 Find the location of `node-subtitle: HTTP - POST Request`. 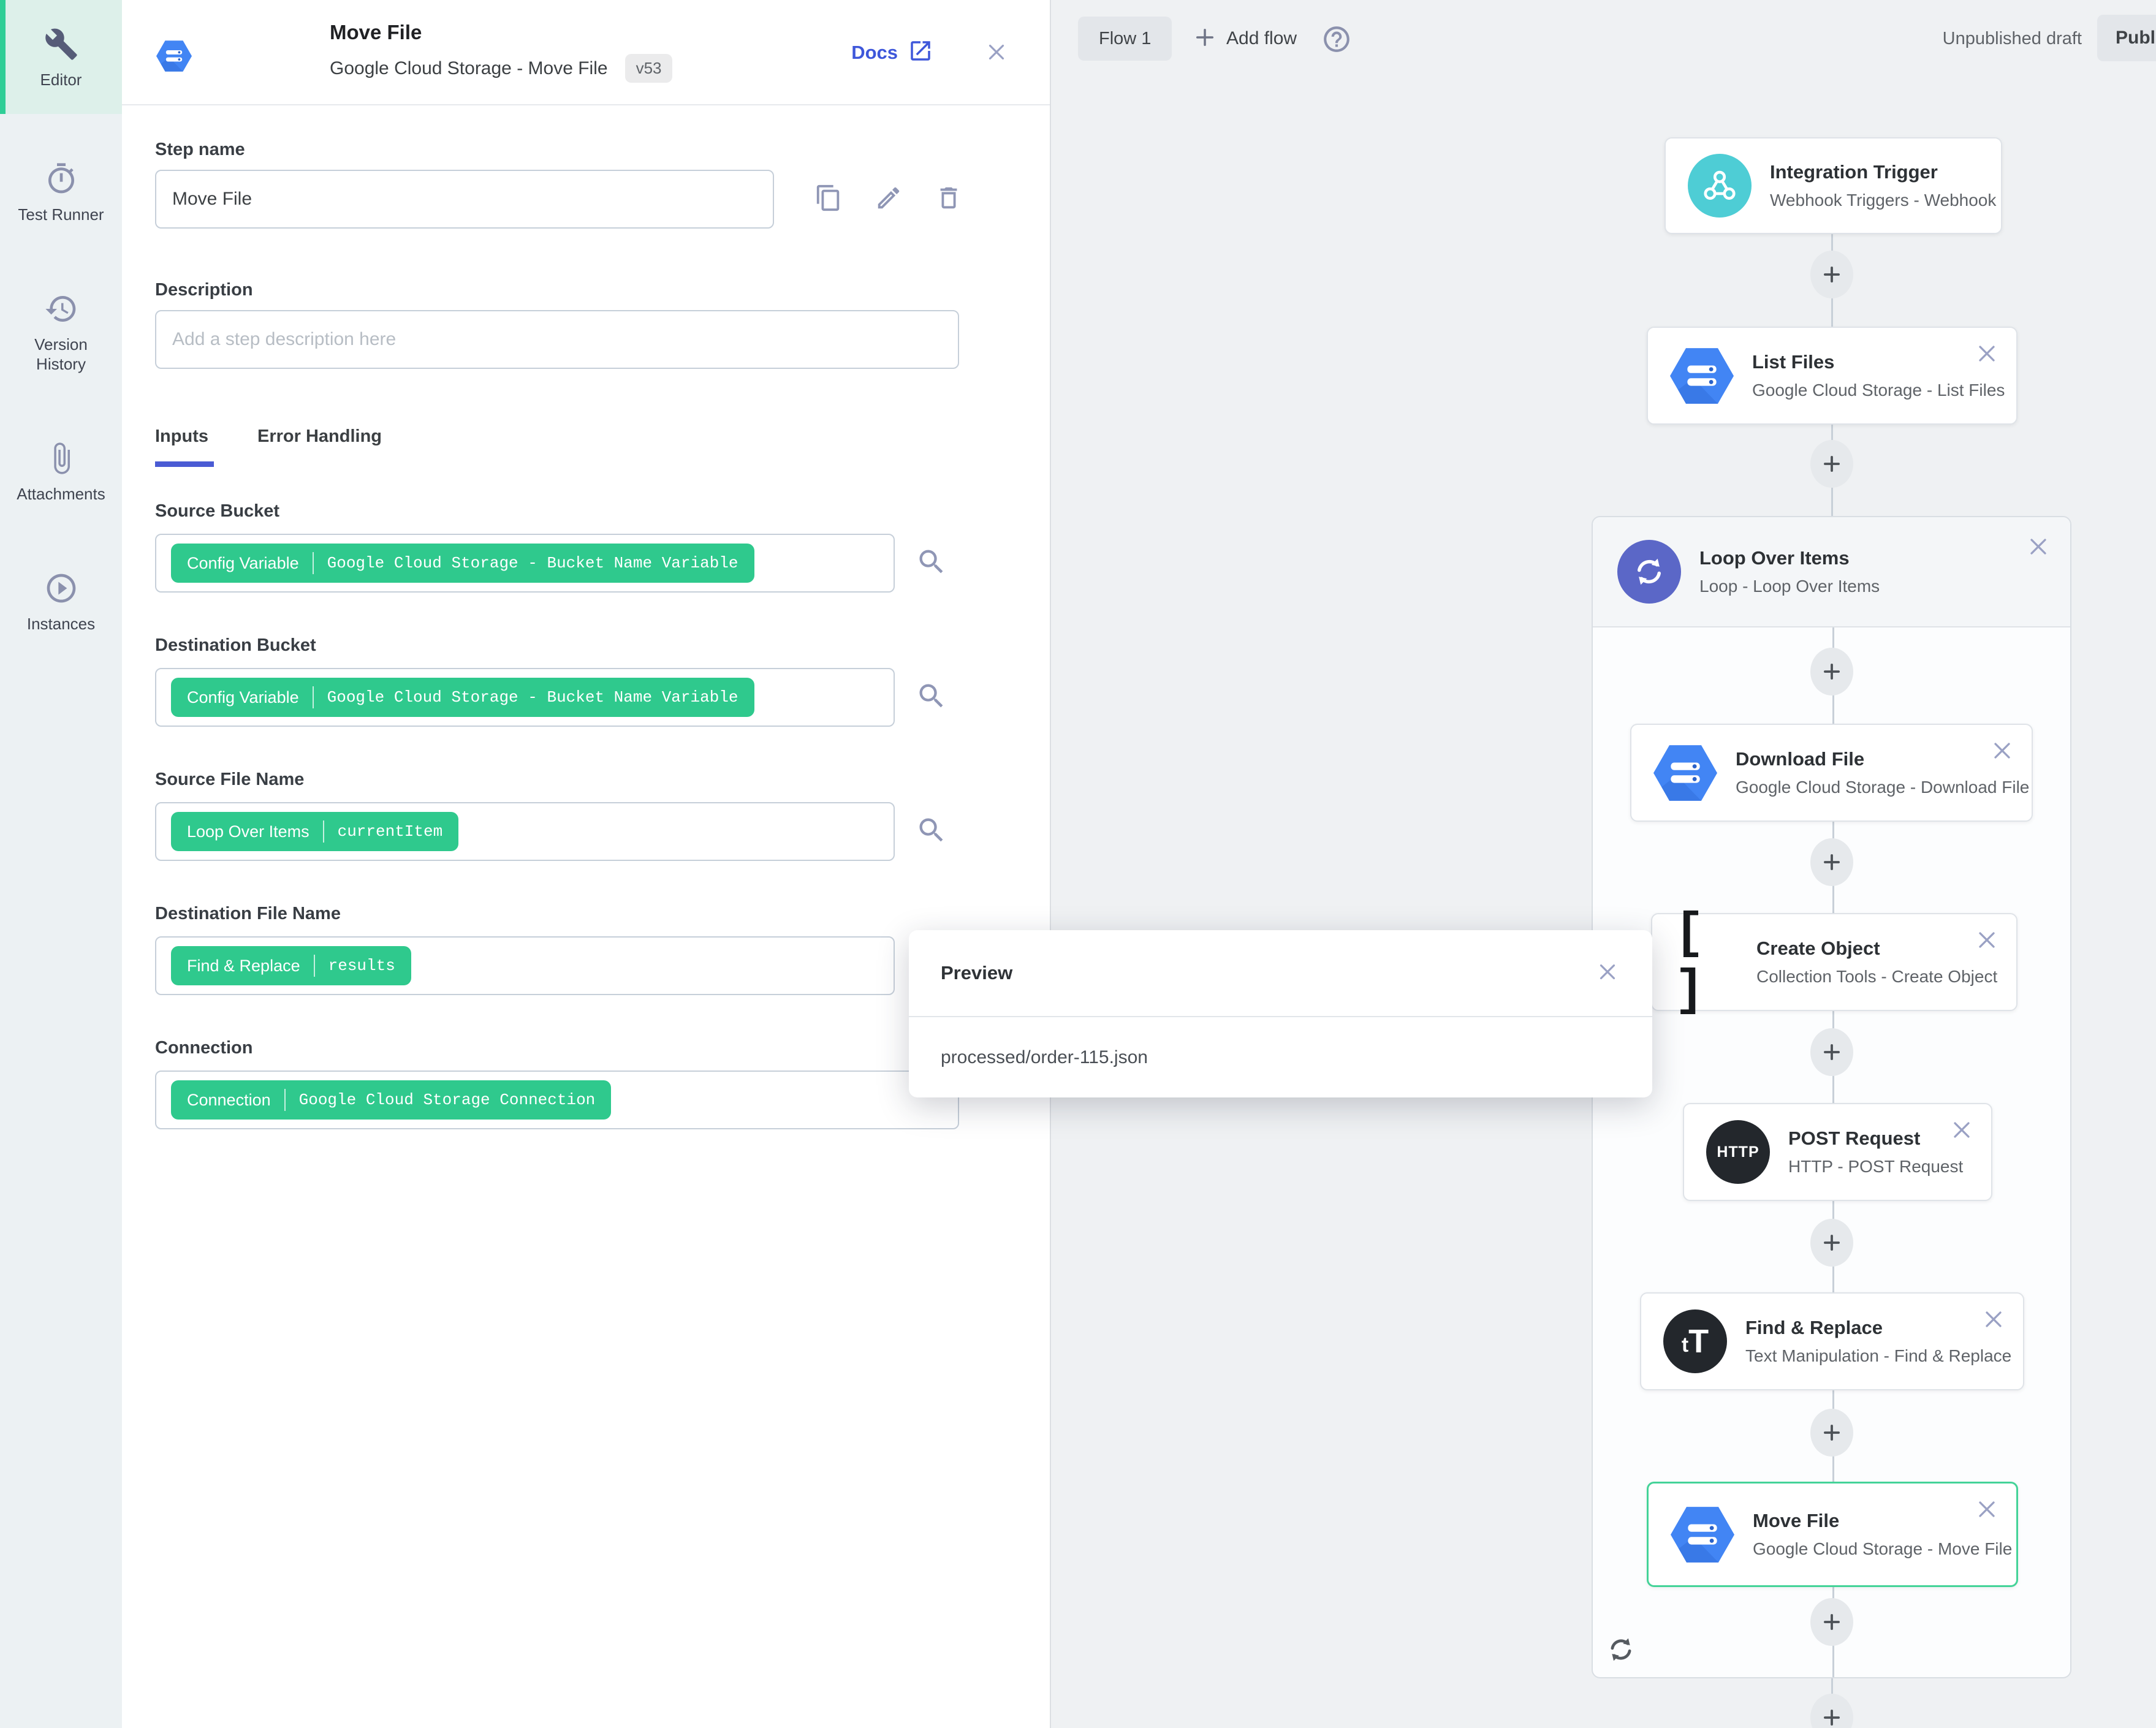

node-subtitle: HTTP - POST Request is located at coordinates (1876, 1166).